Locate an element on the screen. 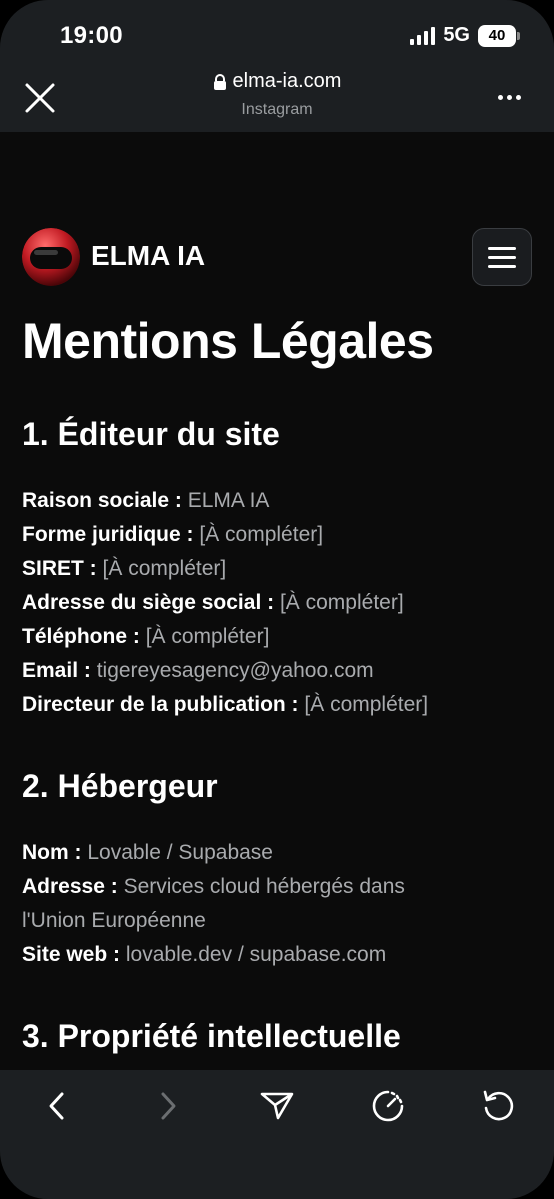  info-row: Adresse du siège social : [À compléter] is located at coordinates (213, 602).